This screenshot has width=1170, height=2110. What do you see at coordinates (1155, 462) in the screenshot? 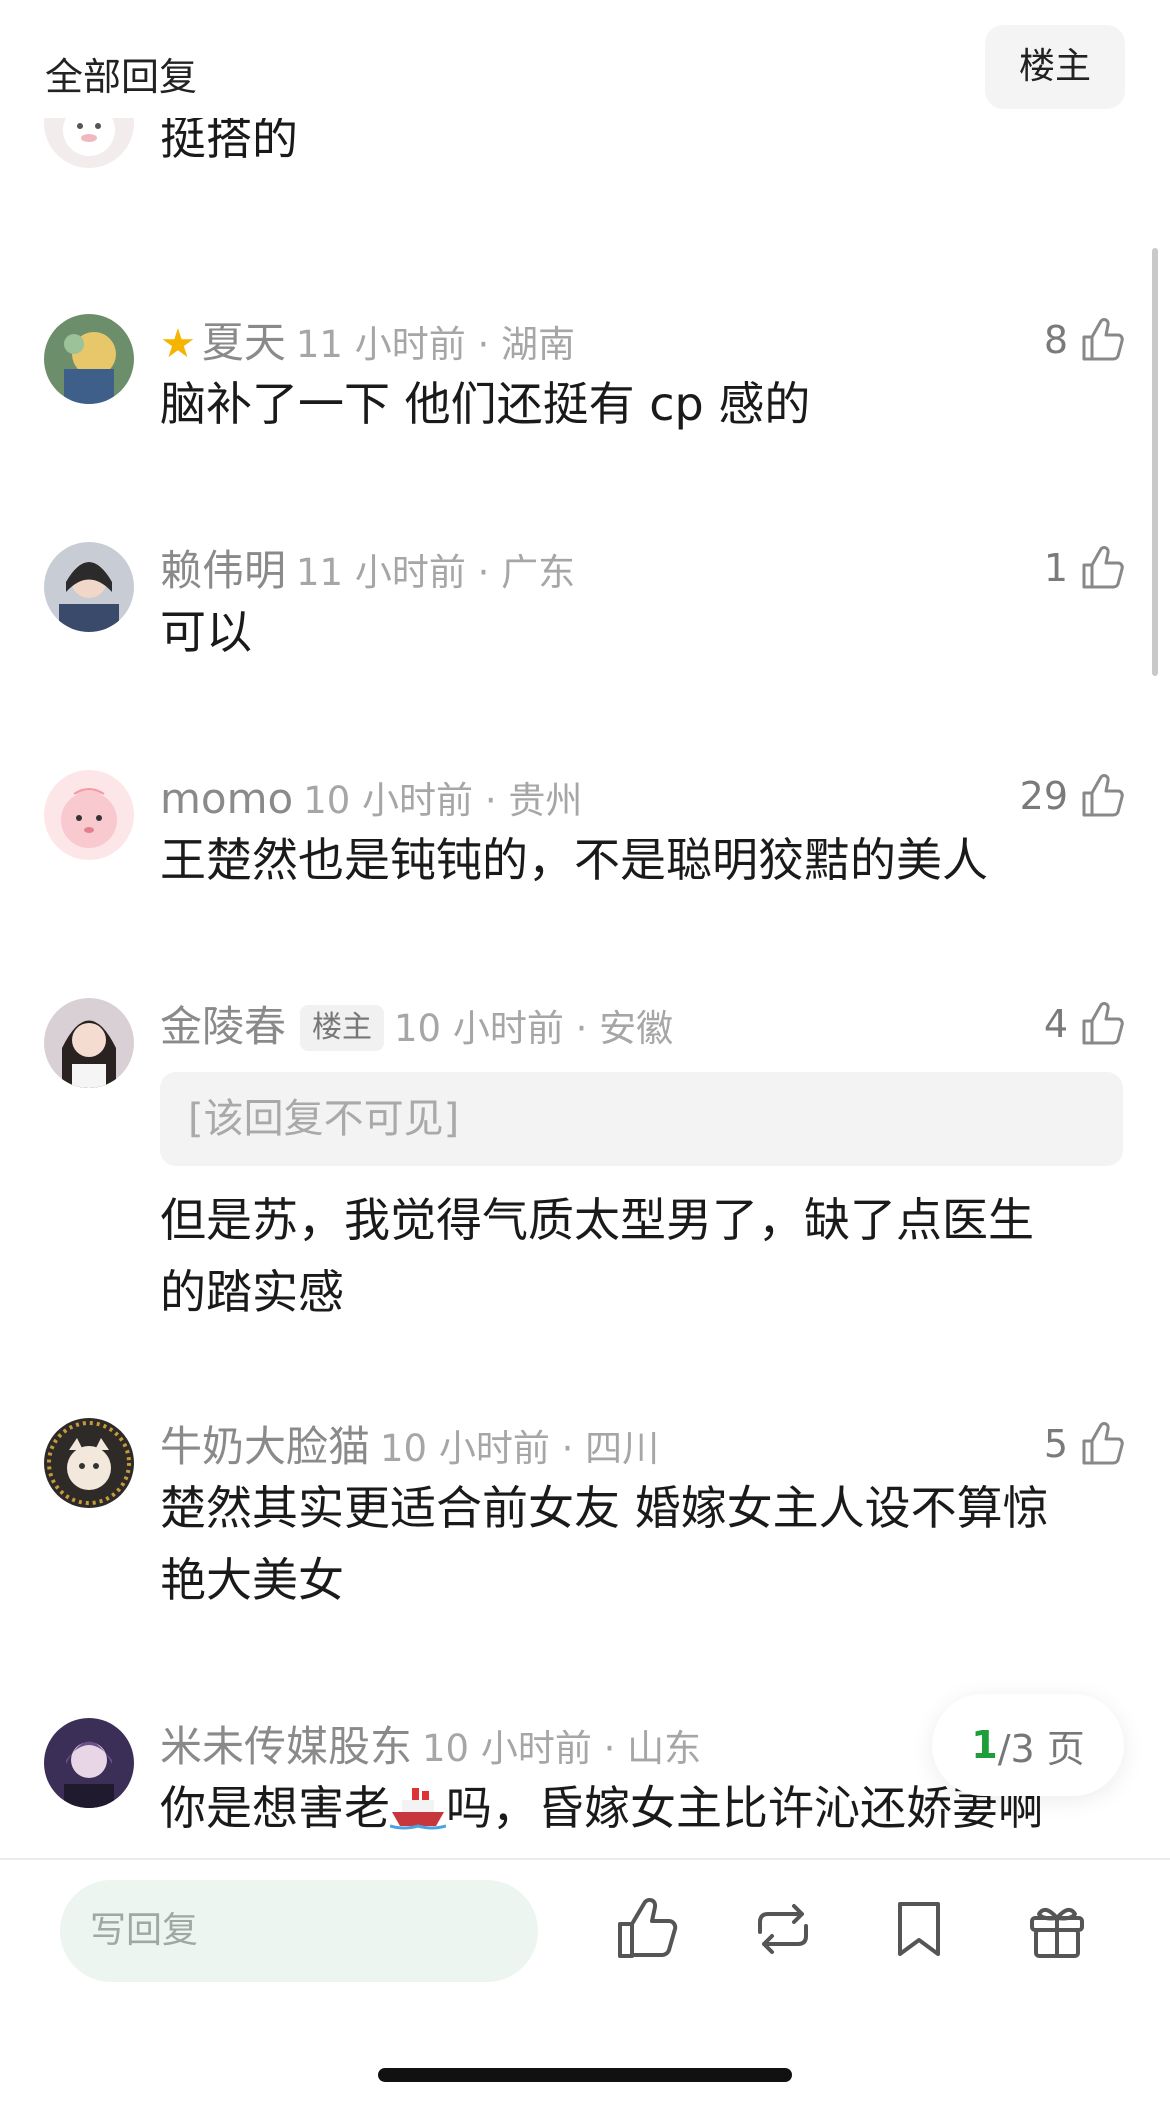
I see `scrollbar` at bounding box center [1155, 462].